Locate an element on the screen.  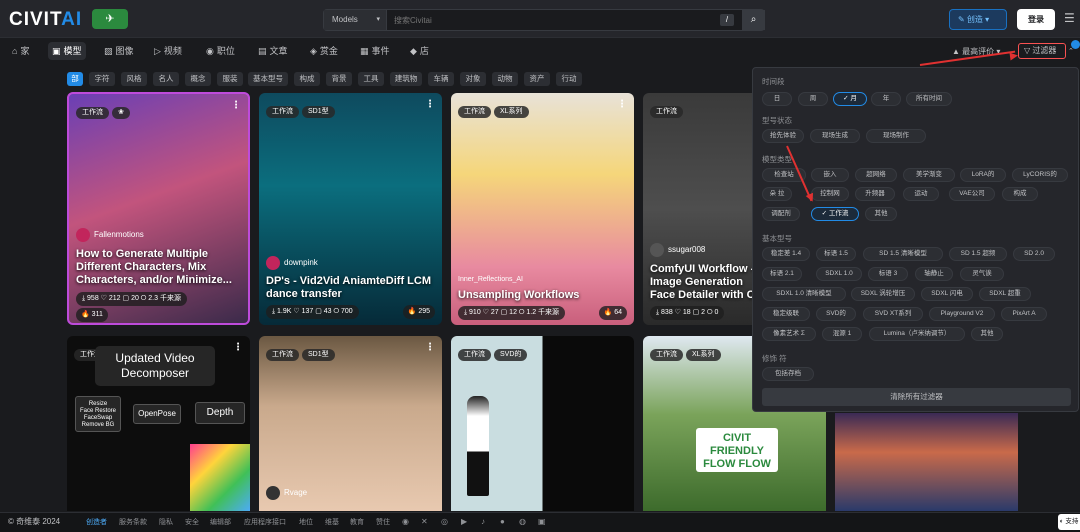
base-chip: SDXL 超重 is located at coordinates (1005, 294).